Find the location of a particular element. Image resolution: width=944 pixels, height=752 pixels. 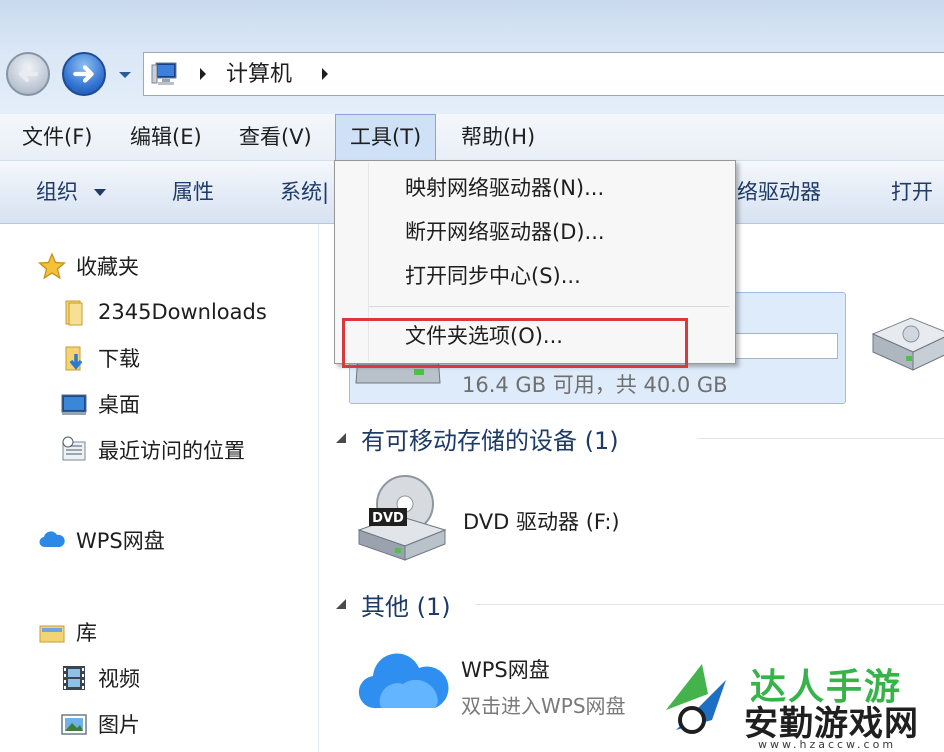

cloud-icon is located at coordinates (52, 539).